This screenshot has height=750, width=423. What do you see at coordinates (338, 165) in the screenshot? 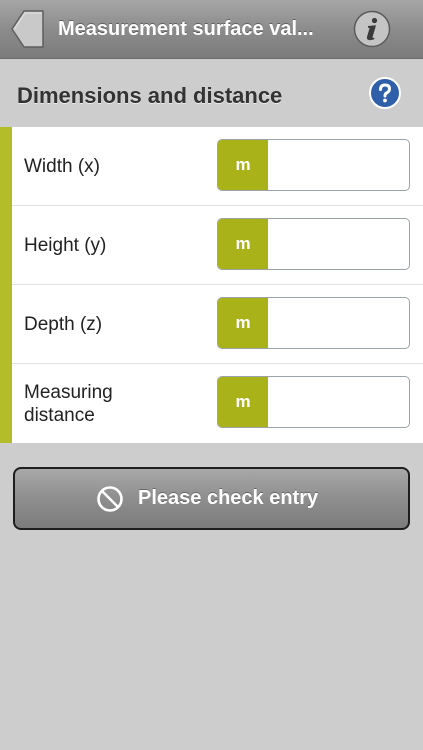
I see `width-input` at bounding box center [338, 165].